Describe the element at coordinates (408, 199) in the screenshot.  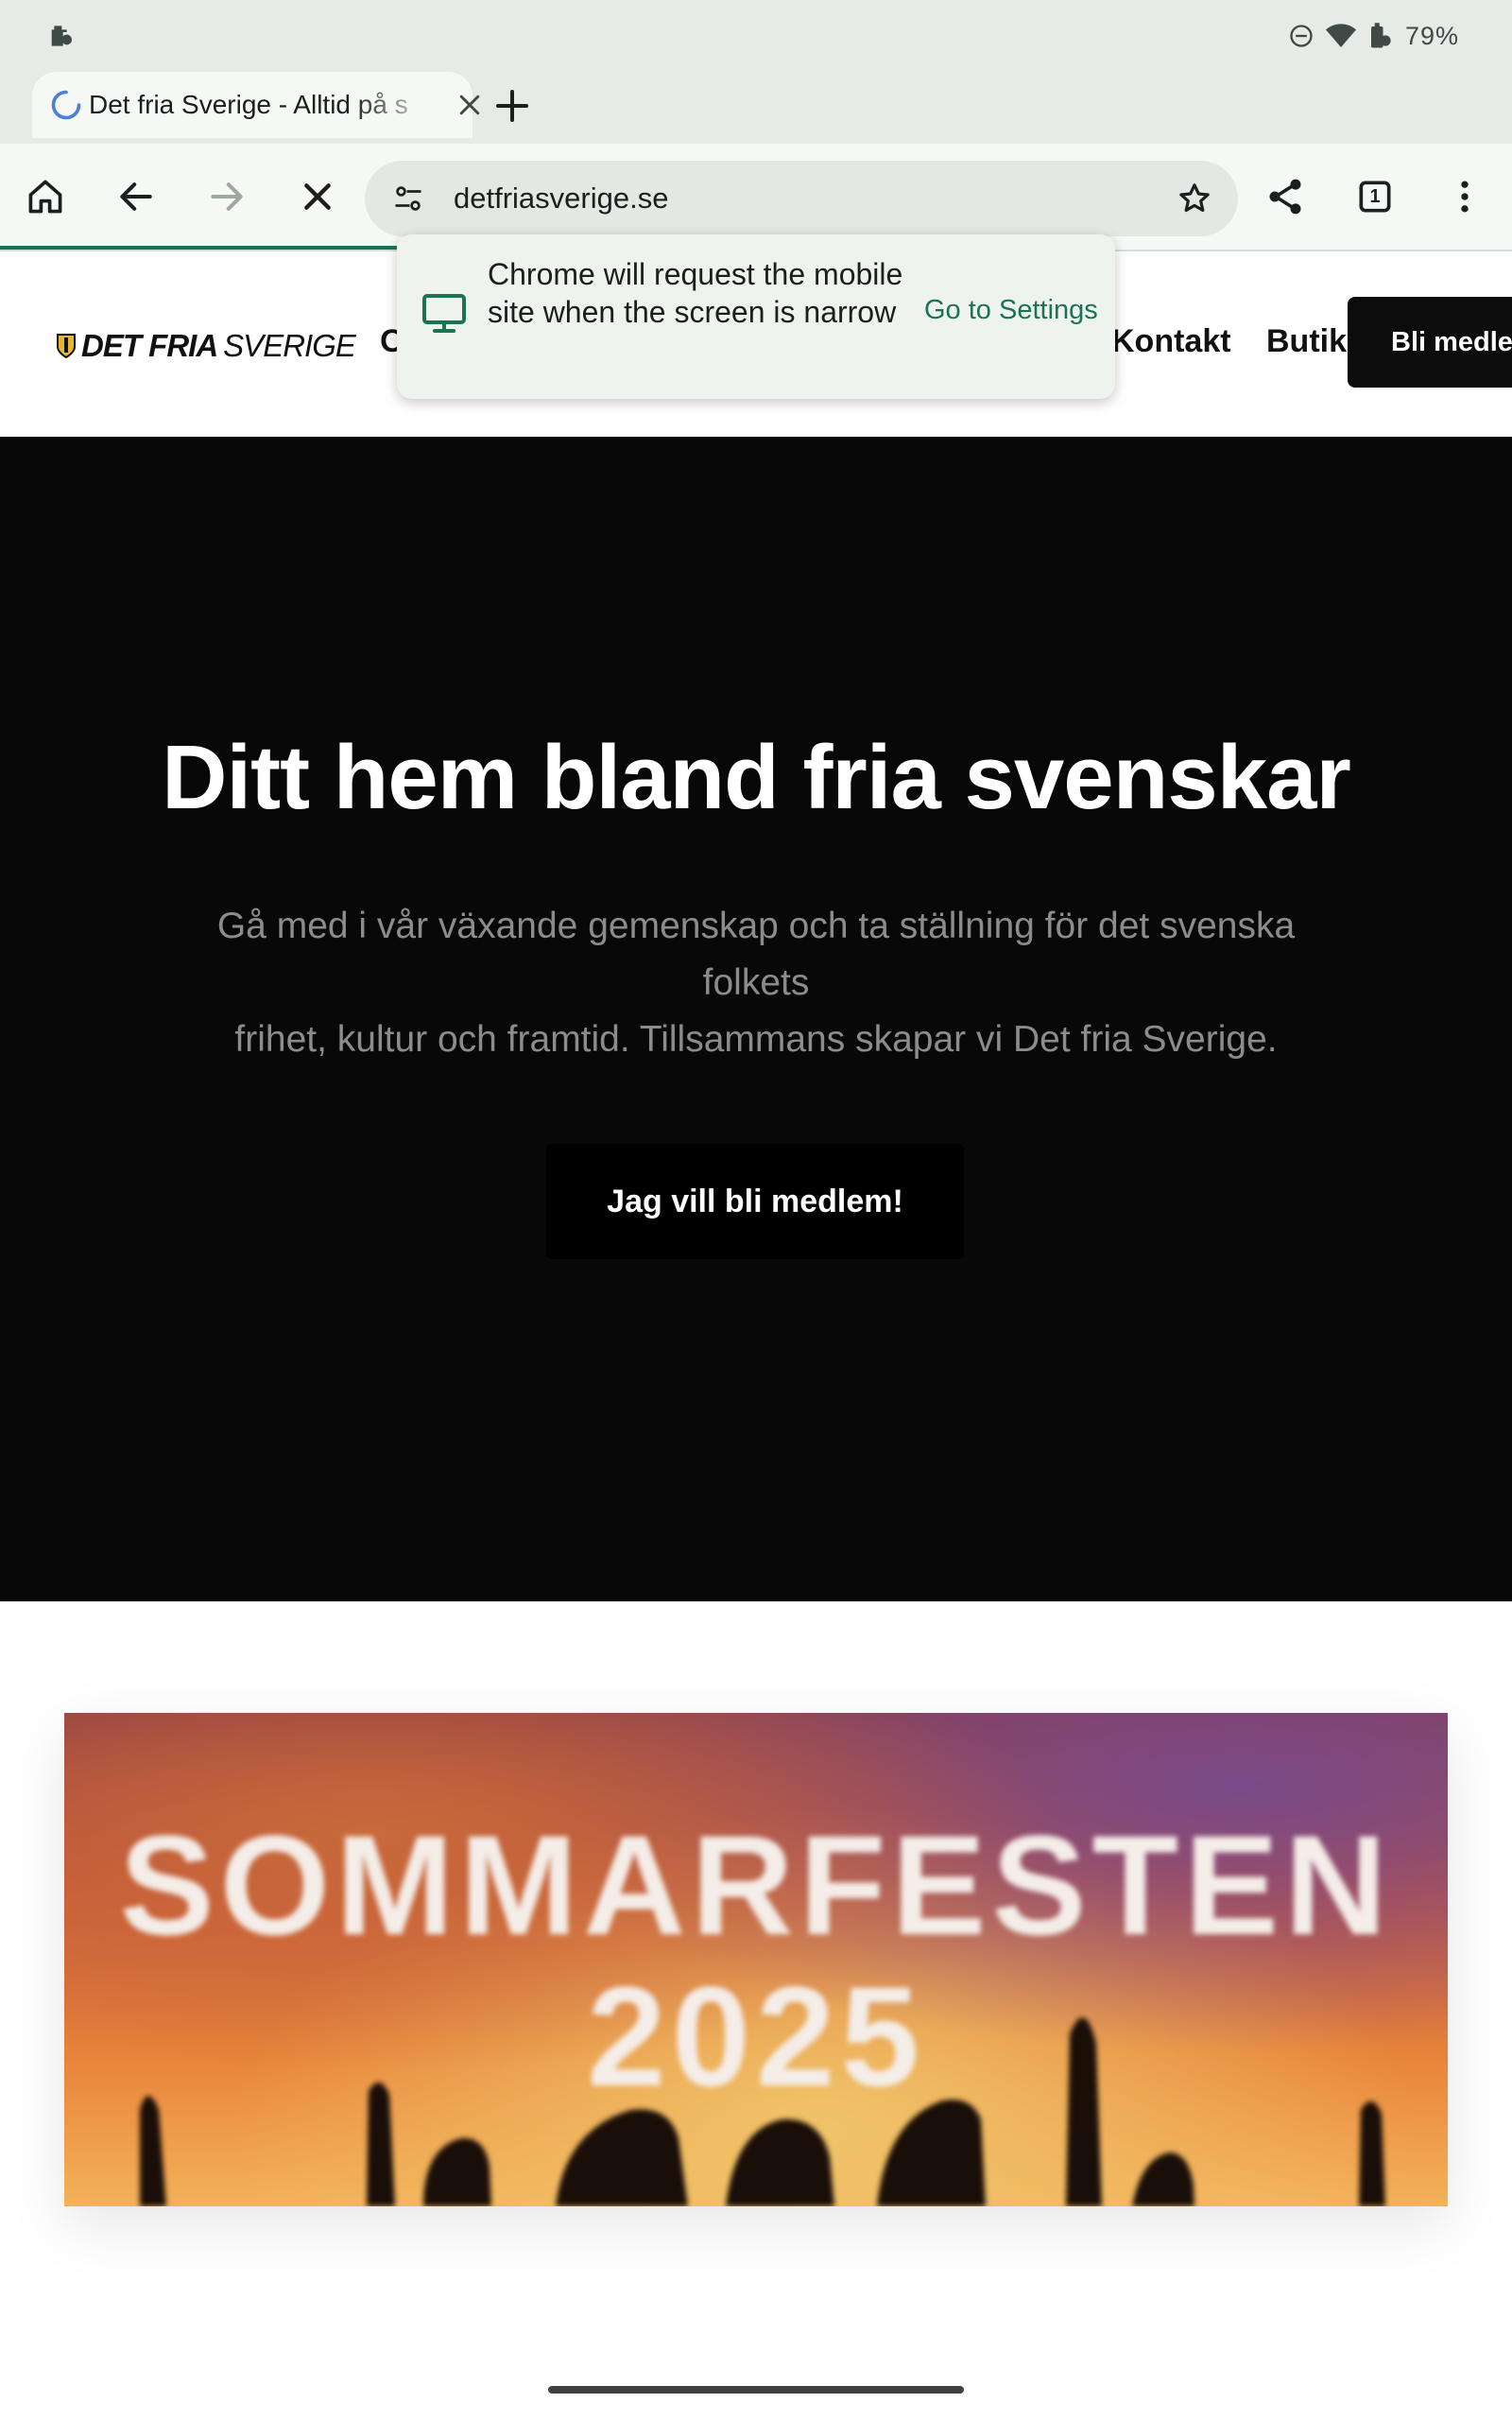
I see `site-settings-icon` at that location.